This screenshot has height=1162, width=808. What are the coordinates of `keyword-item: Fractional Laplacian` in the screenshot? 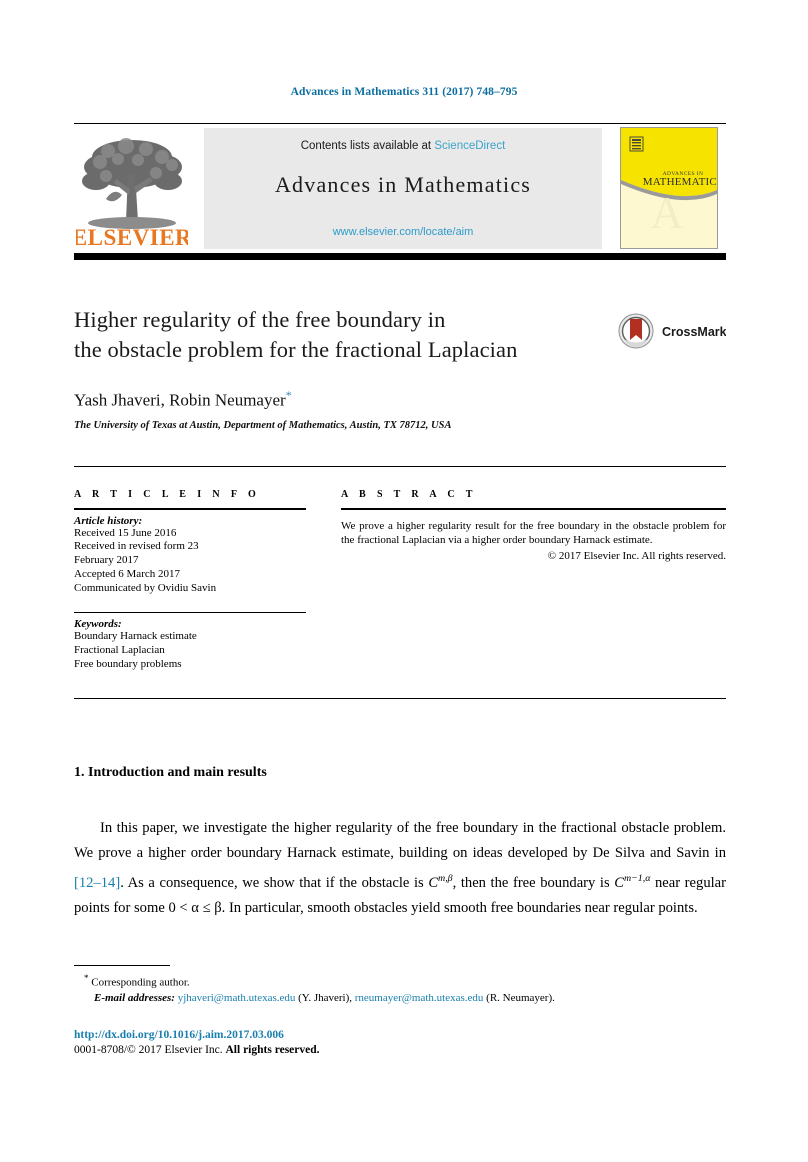 It's located at (119, 649).